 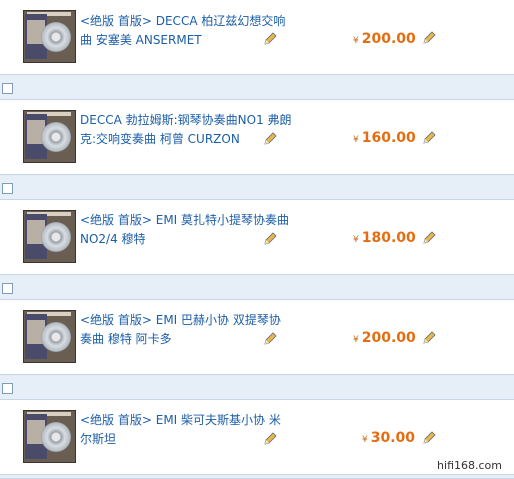 What do you see at coordinates (186, 430) in the screenshot?
I see `product-title-link: <绝版 首版> EMI 柴可夫斯基小协 米尔斯坦` at bounding box center [186, 430].